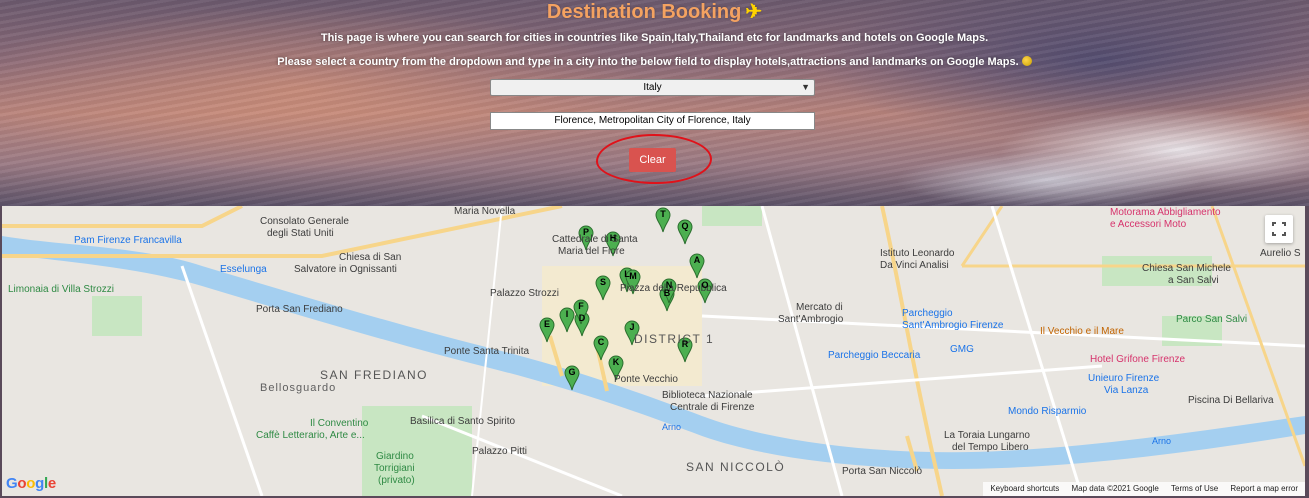 The width and height of the screenshot is (1309, 498). I want to click on chevron-down-icon: ▼, so click(805, 87).